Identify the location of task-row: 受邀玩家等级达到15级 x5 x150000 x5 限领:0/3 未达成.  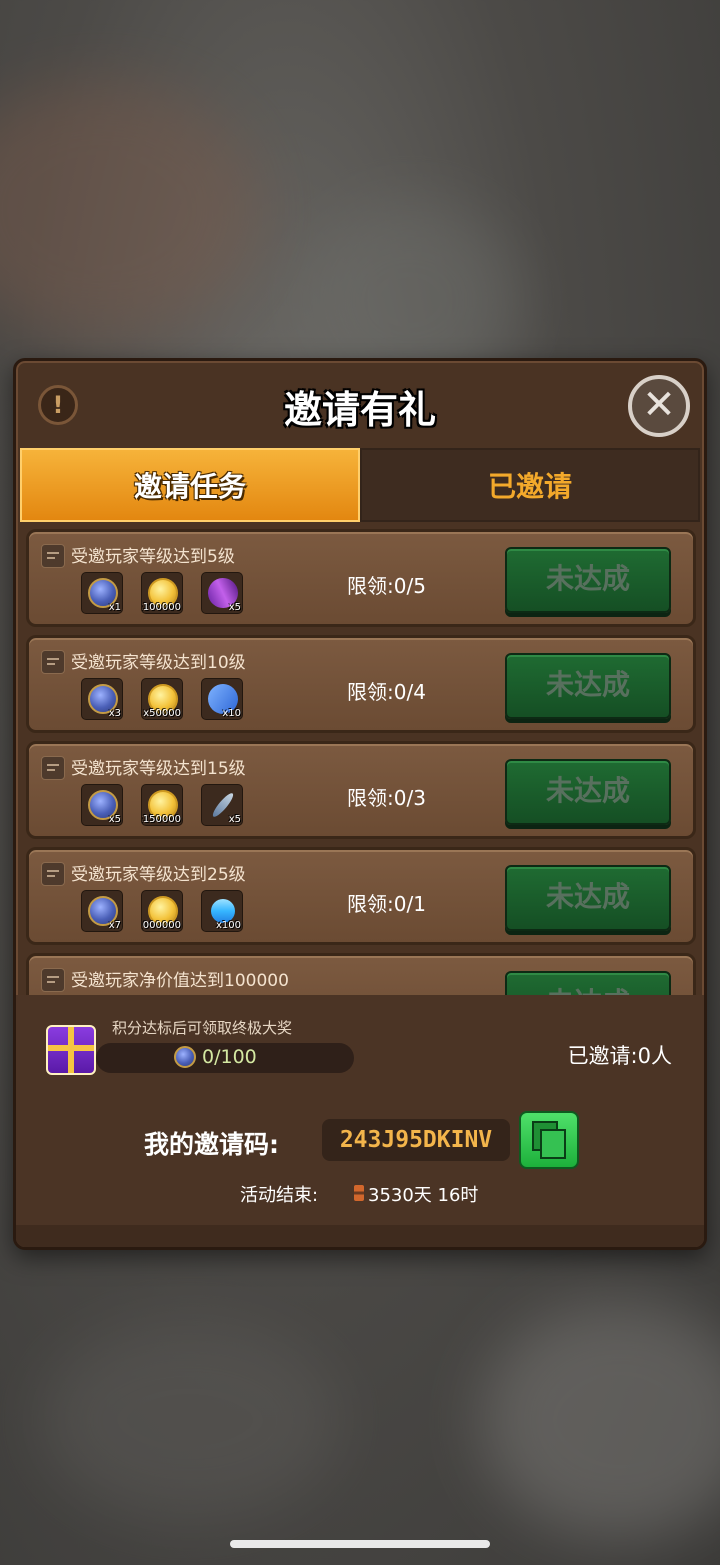
(361, 790).